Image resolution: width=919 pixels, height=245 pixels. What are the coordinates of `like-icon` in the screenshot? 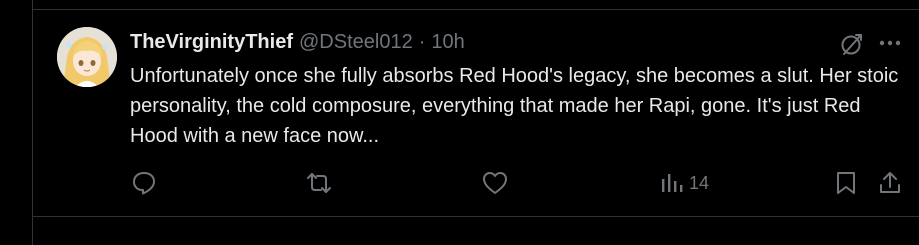 It's located at (495, 183).